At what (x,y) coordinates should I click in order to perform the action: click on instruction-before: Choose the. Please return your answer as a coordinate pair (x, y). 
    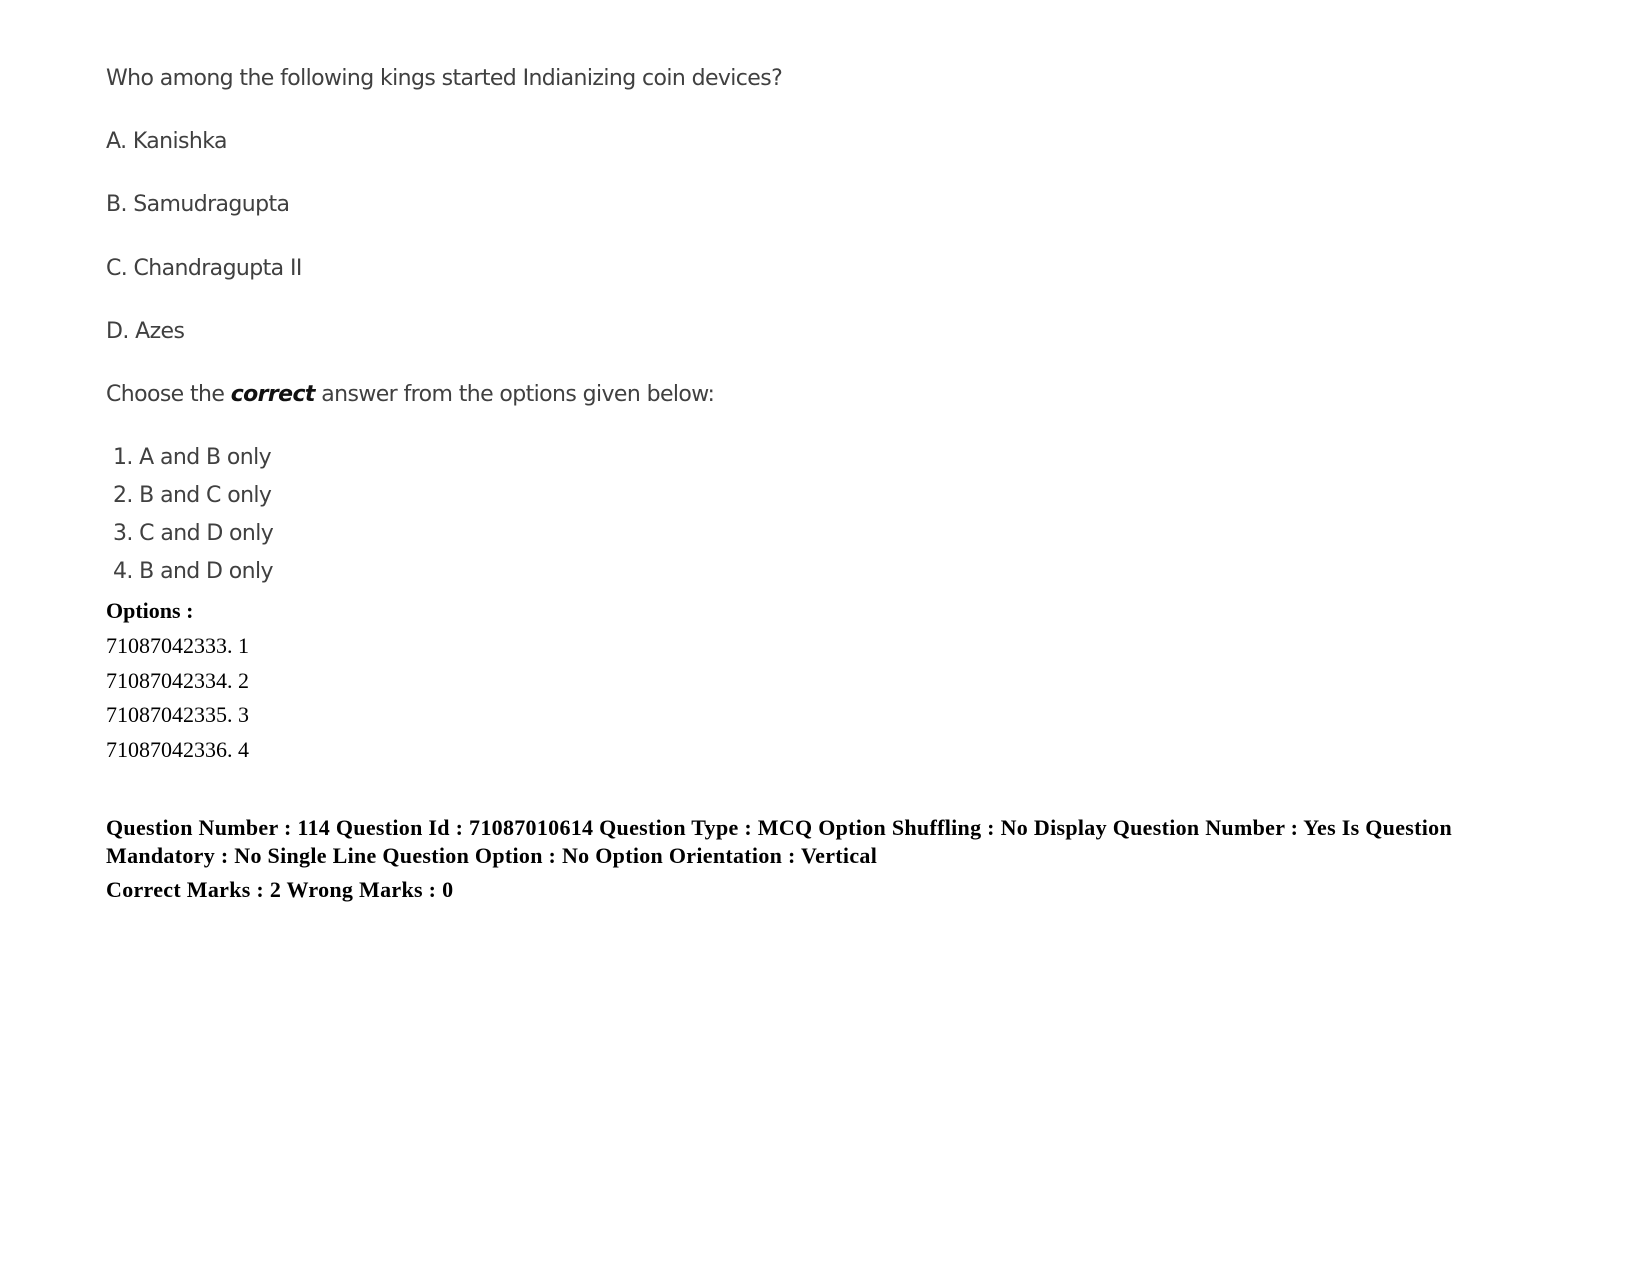
    Looking at the image, I should click on (168, 394).